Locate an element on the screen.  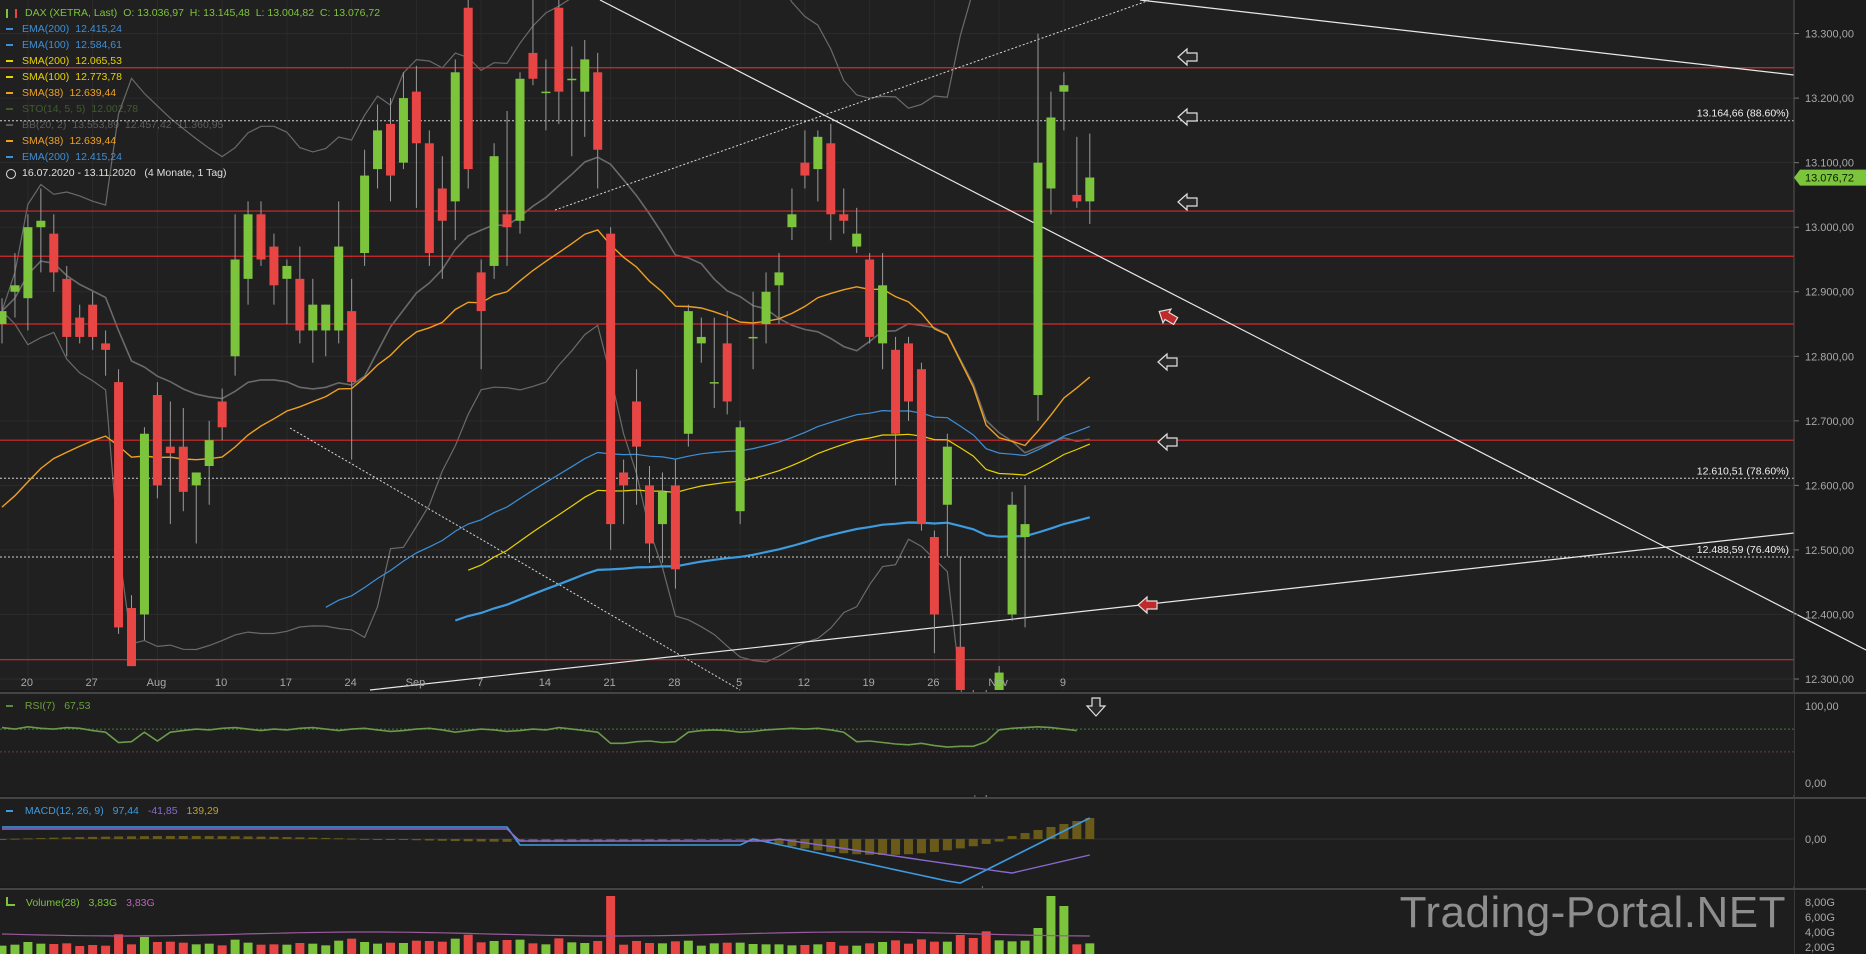
volume-tick-label: 4,00G is located at coordinates (1820, 933).